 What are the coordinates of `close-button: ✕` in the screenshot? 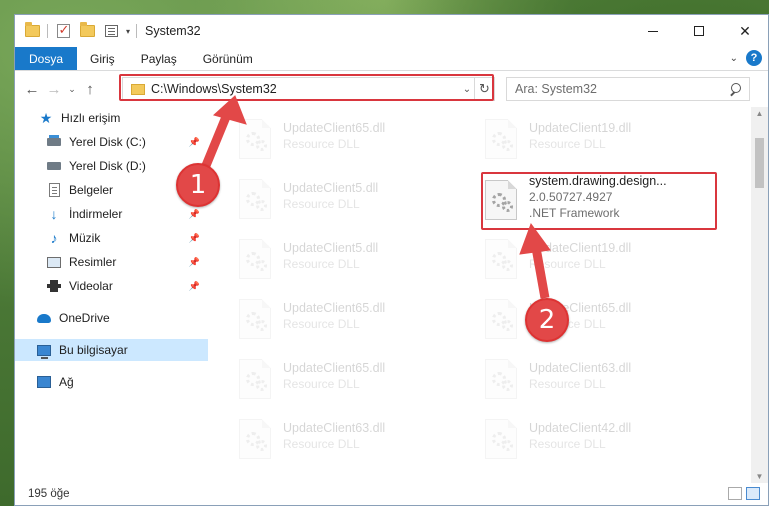 It's located at (745, 31).